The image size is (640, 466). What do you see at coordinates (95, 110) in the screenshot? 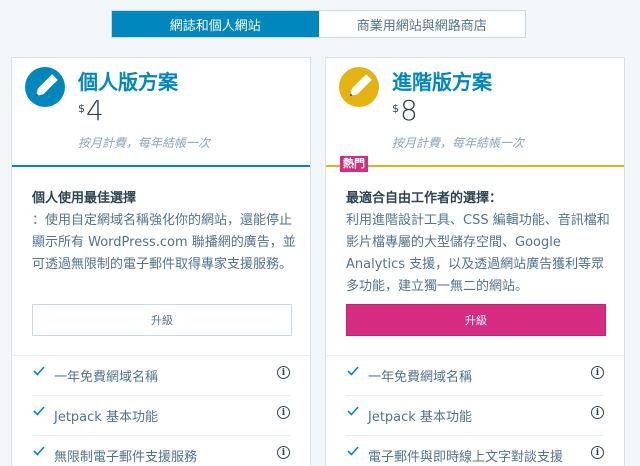
I see `plan-price: 4` at bounding box center [95, 110].